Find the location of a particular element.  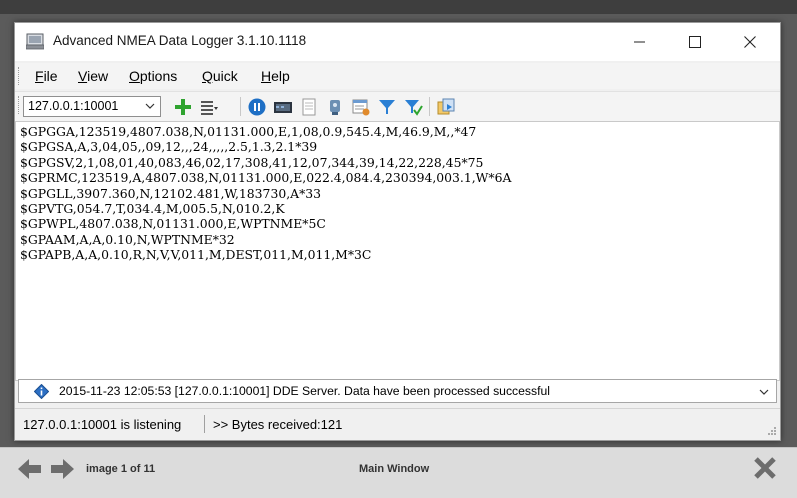

maximize-button is located at coordinates (695, 42).